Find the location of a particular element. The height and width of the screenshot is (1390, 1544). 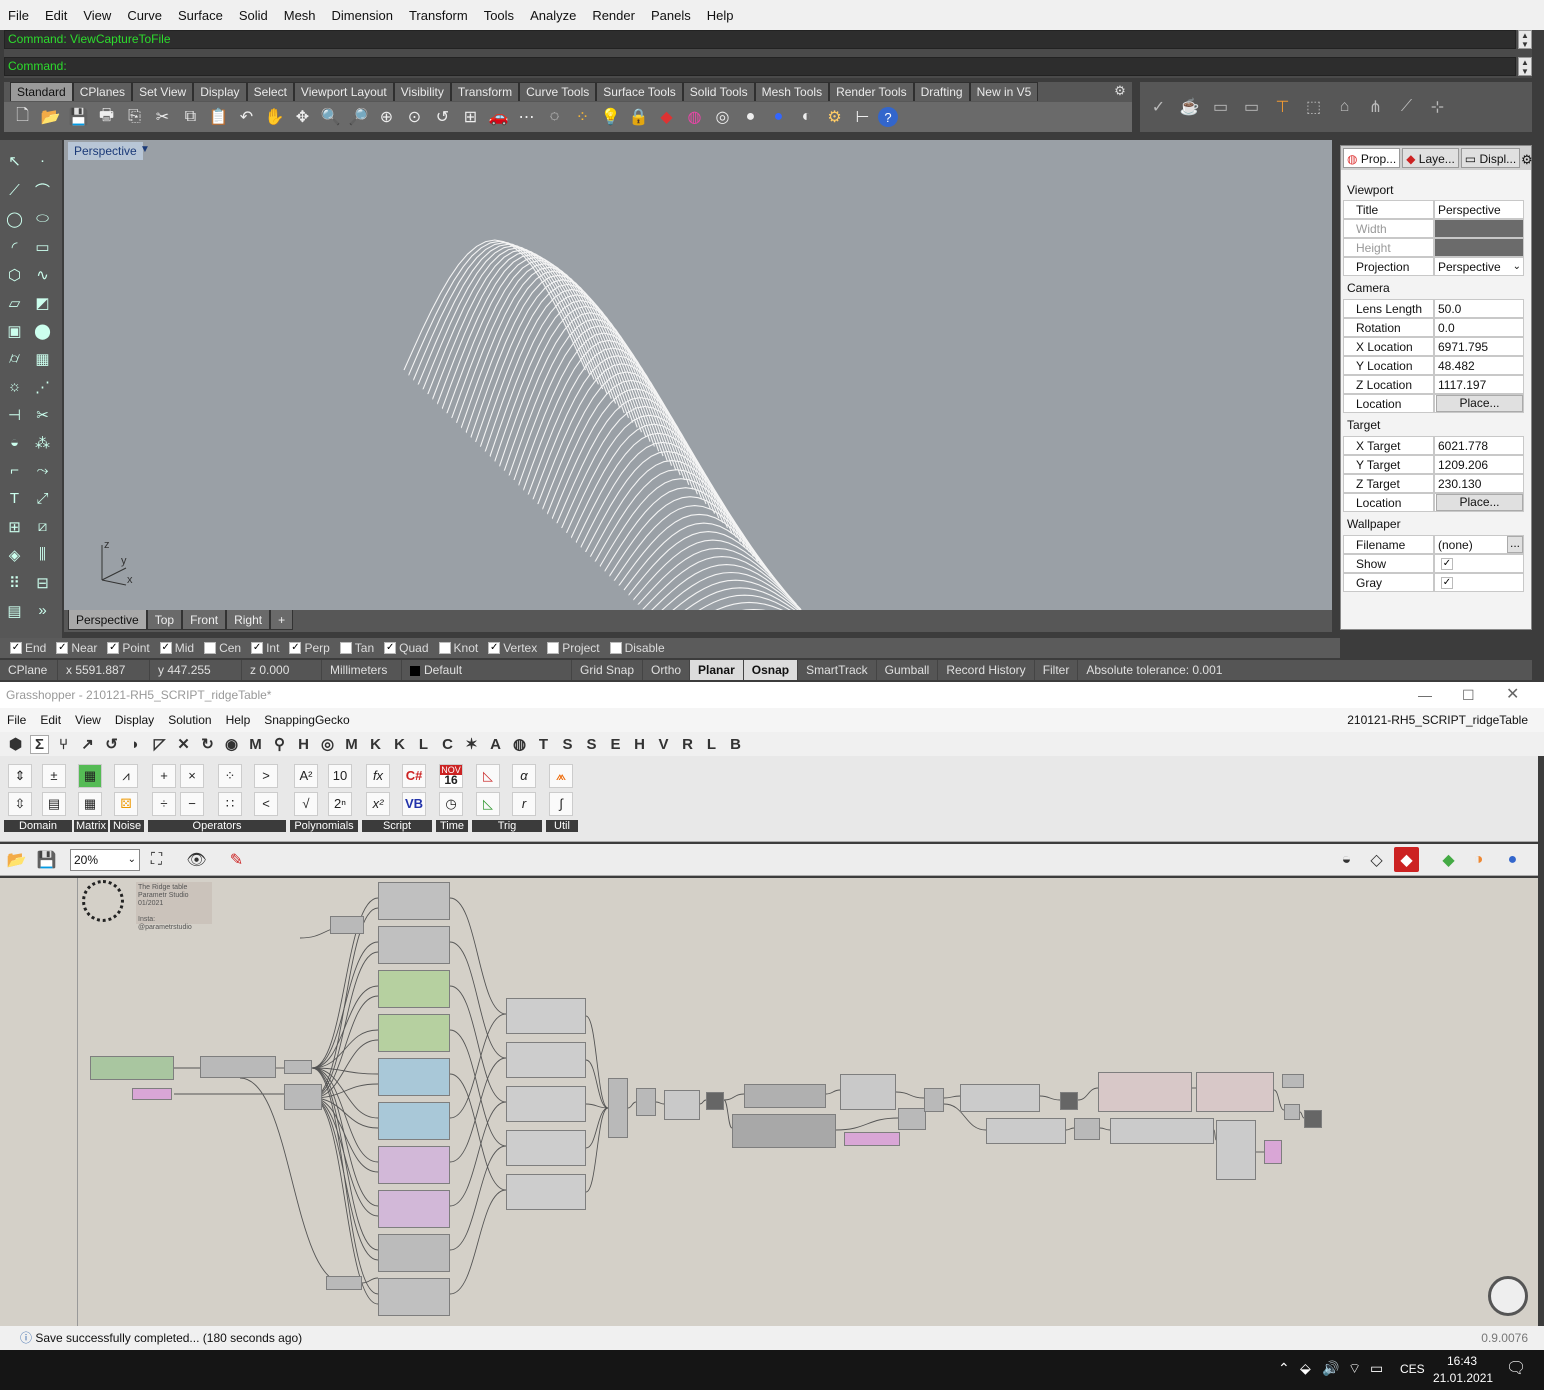

cat-tab-k1: K is located at coordinates (375, 744).